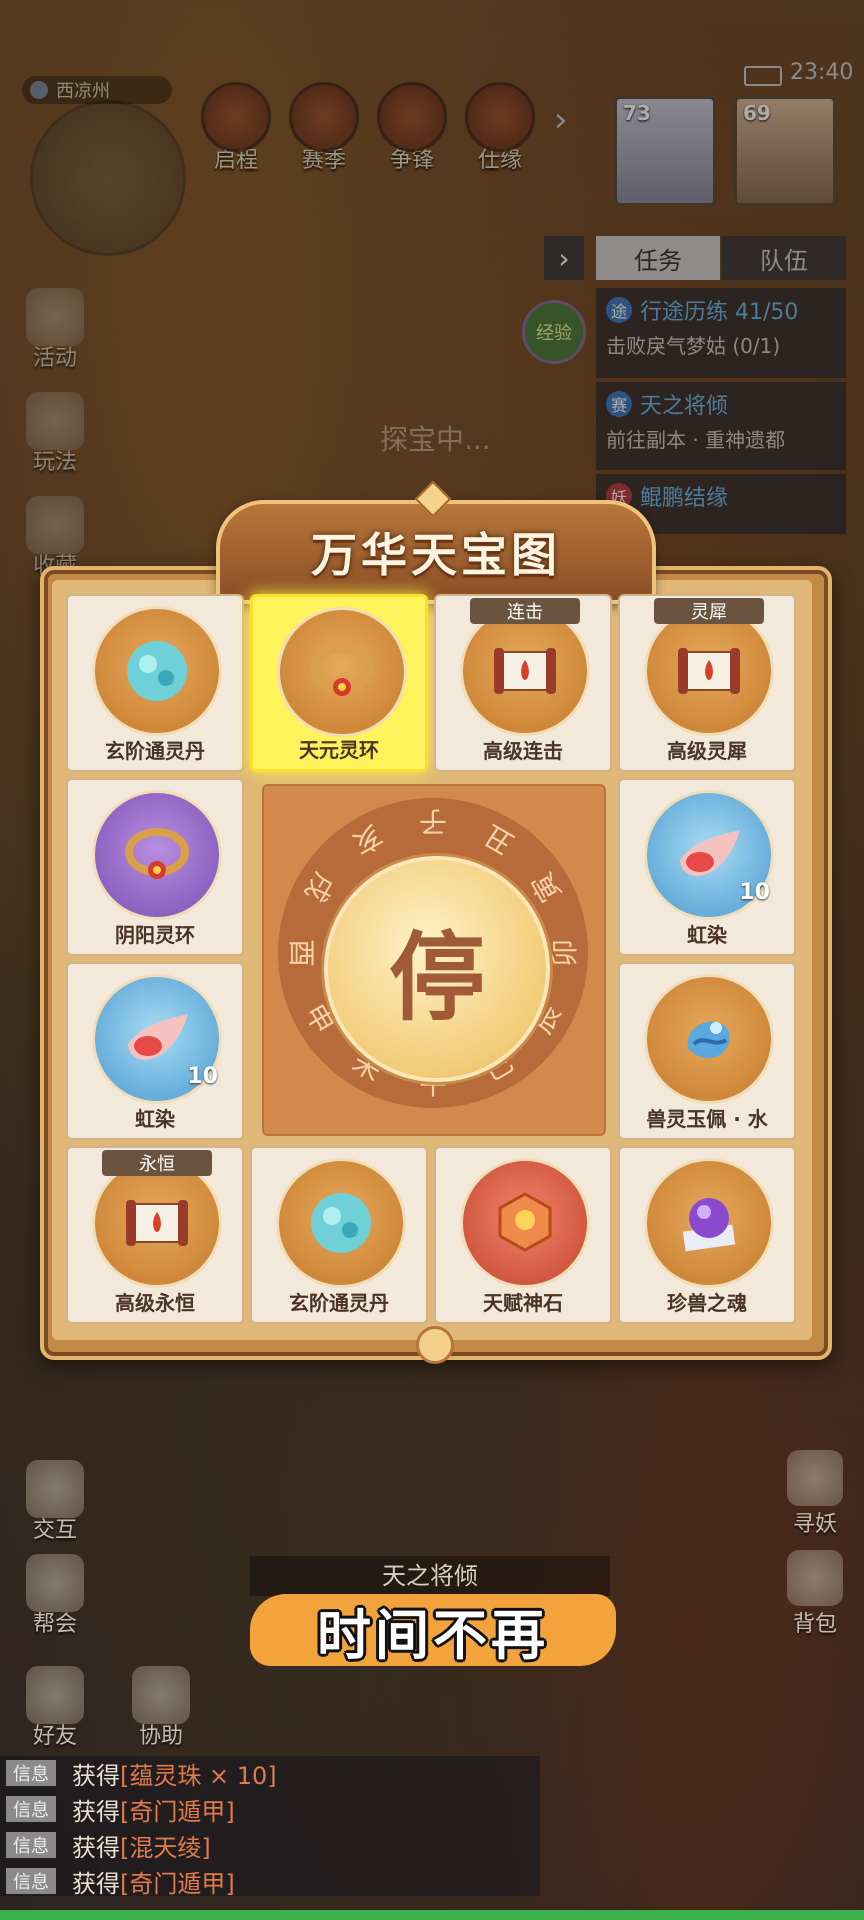 This screenshot has height=1920, width=864. Describe the element at coordinates (709, 611) in the screenshot. I see `item-badge: 灵犀` at that location.